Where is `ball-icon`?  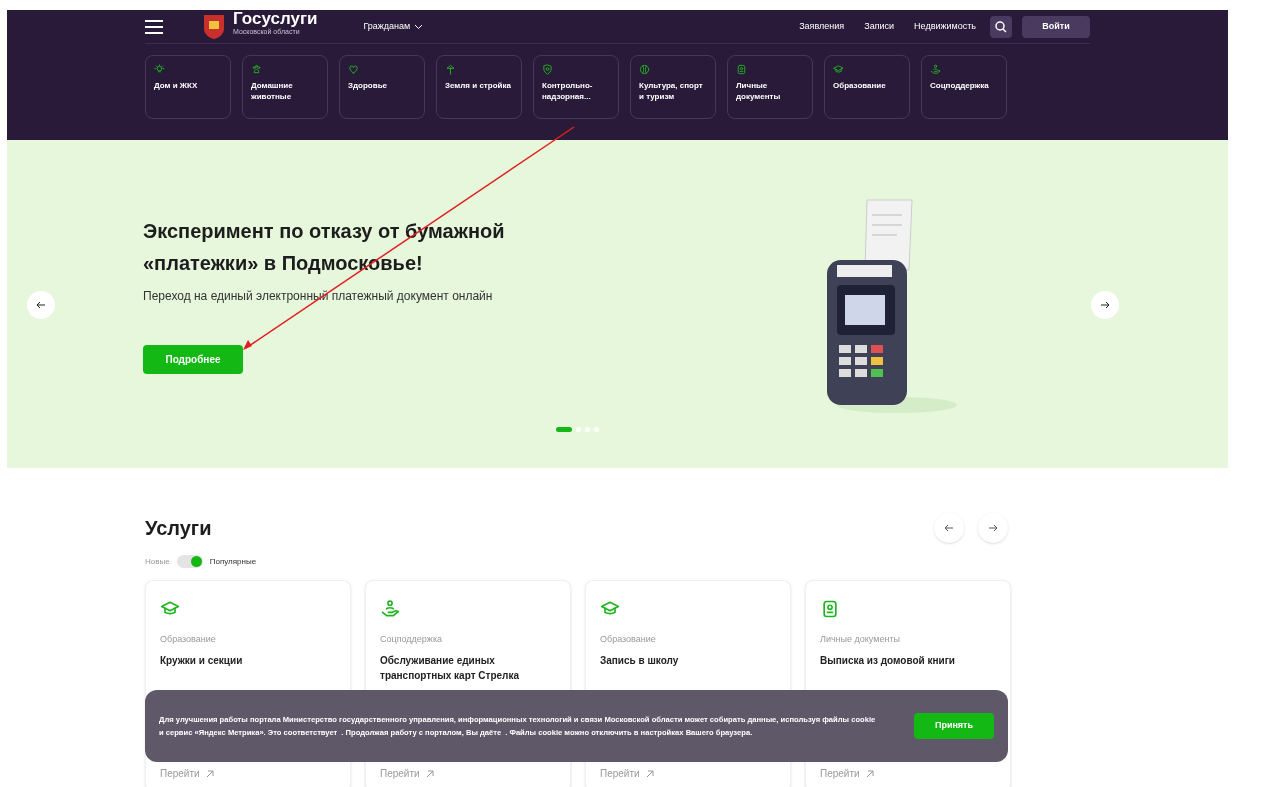
ball-icon is located at coordinates (644, 69).